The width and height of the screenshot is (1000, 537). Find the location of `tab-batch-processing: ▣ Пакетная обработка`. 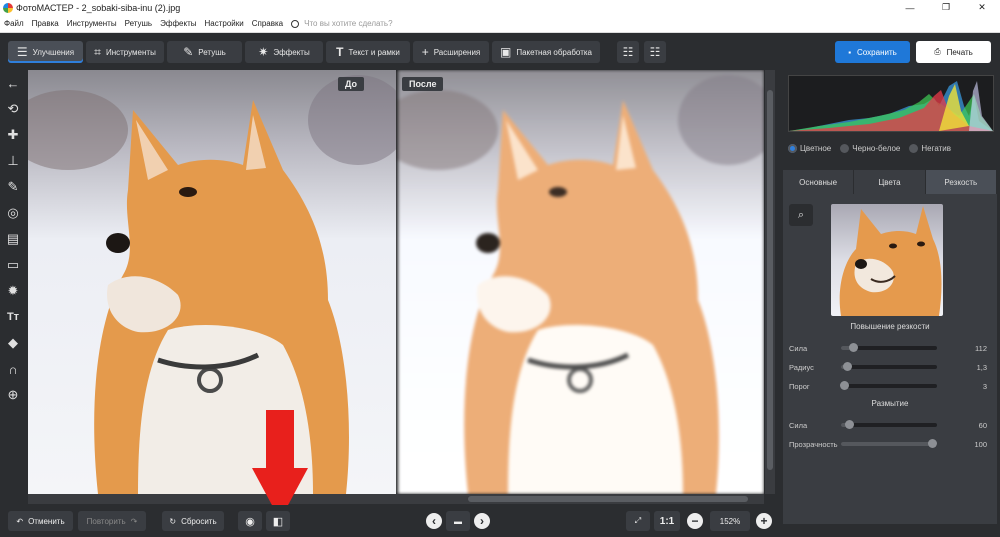

tab-batch-processing: ▣ Пакетная обработка is located at coordinates (546, 52).